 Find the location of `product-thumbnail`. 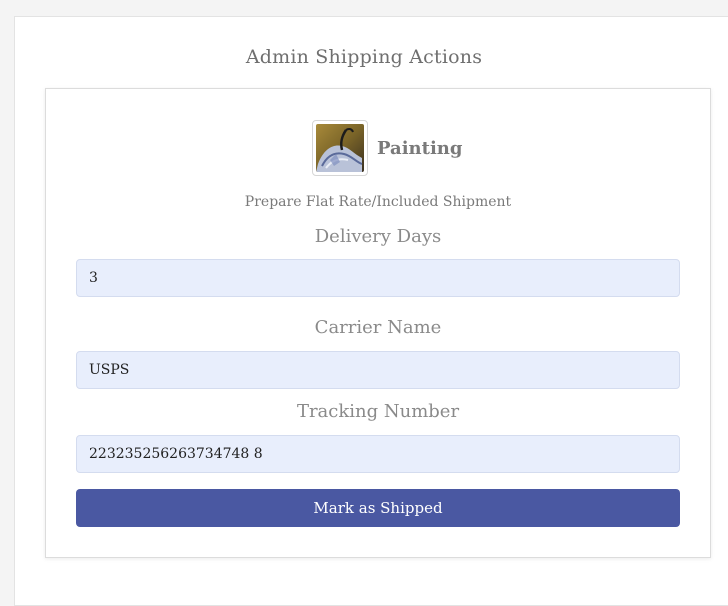

product-thumbnail is located at coordinates (340, 148).